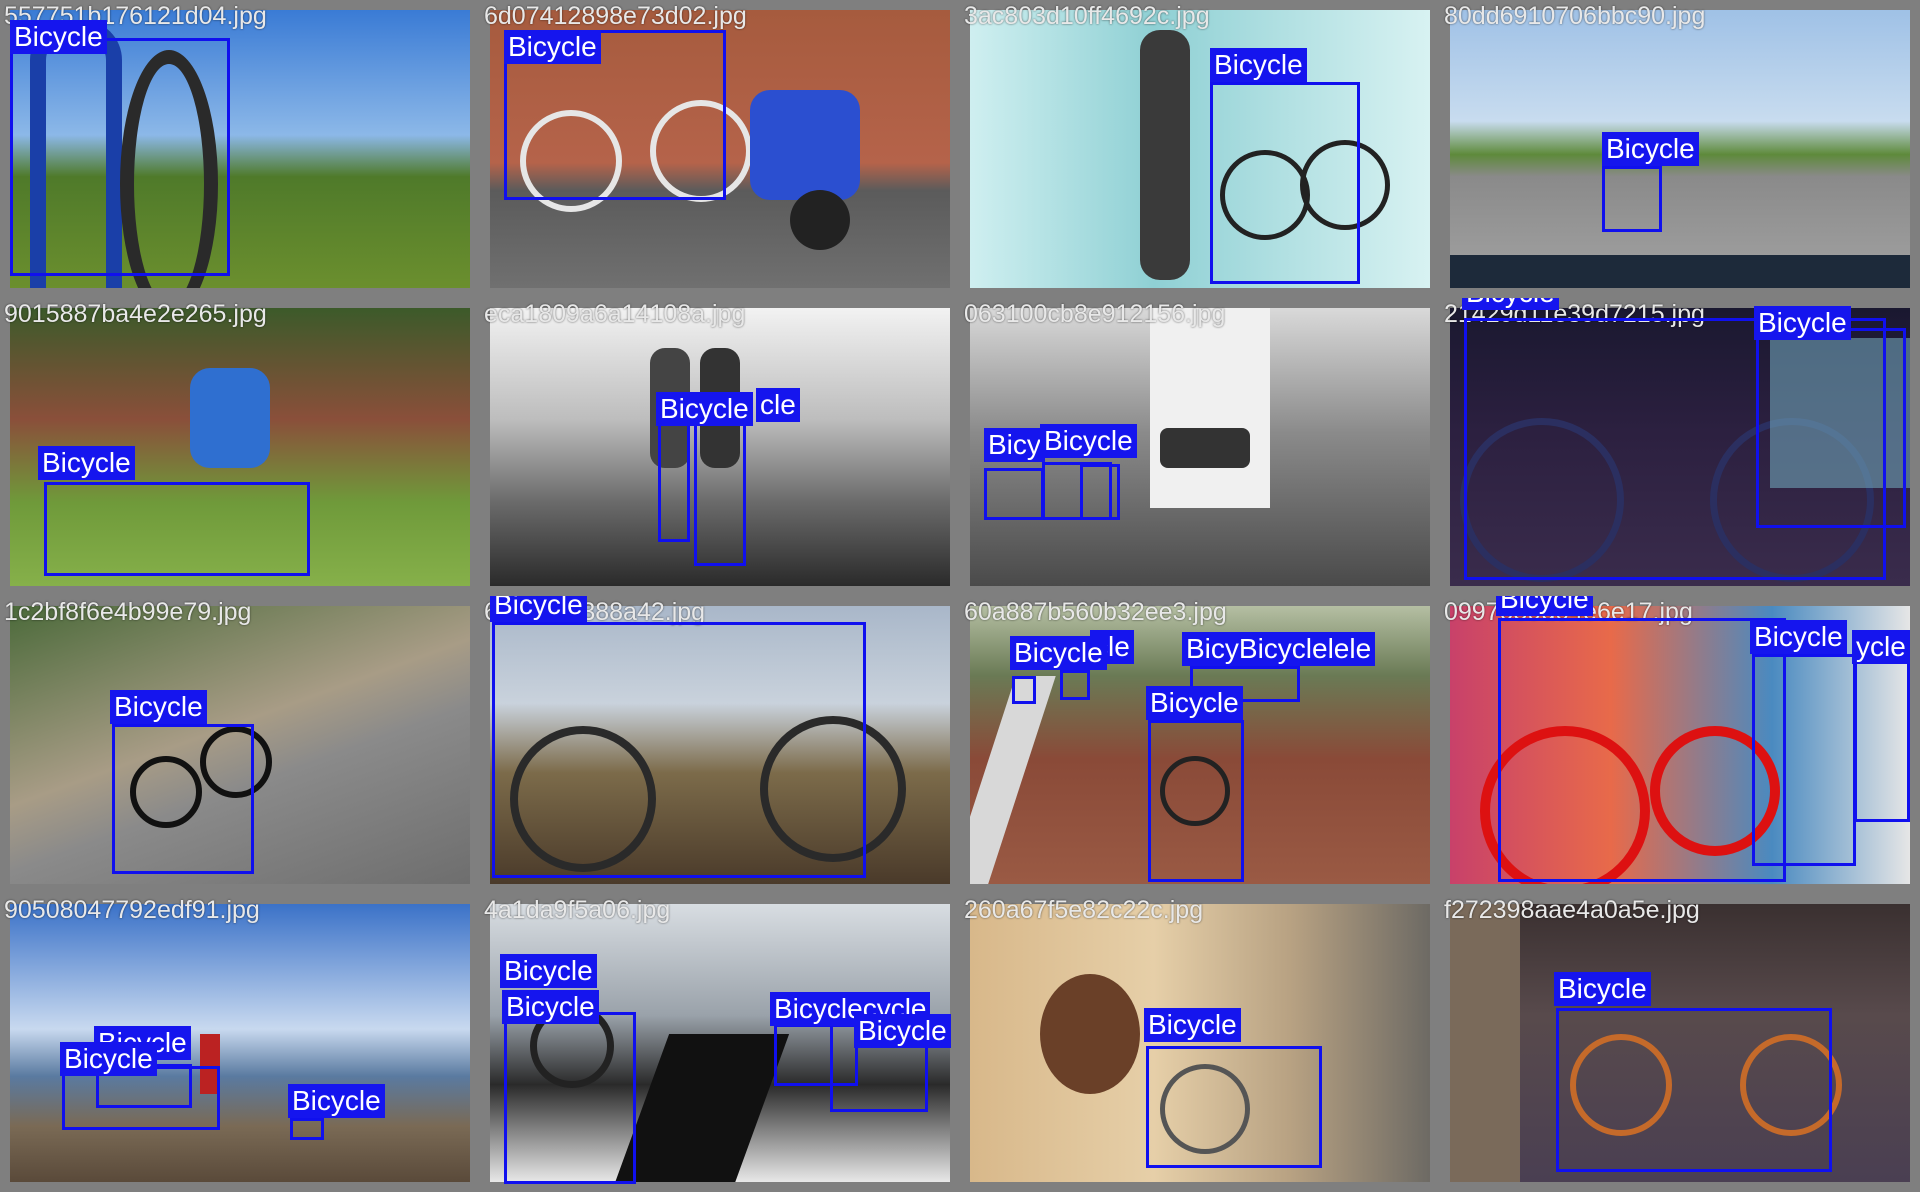 The width and height of the screenshot is (1920, 1192). What do you see at coordinates (1084, 910) in the screenshot?
I see `filename: 260a67f5e82c22c.jpg` at bounding box center [1084, 910].